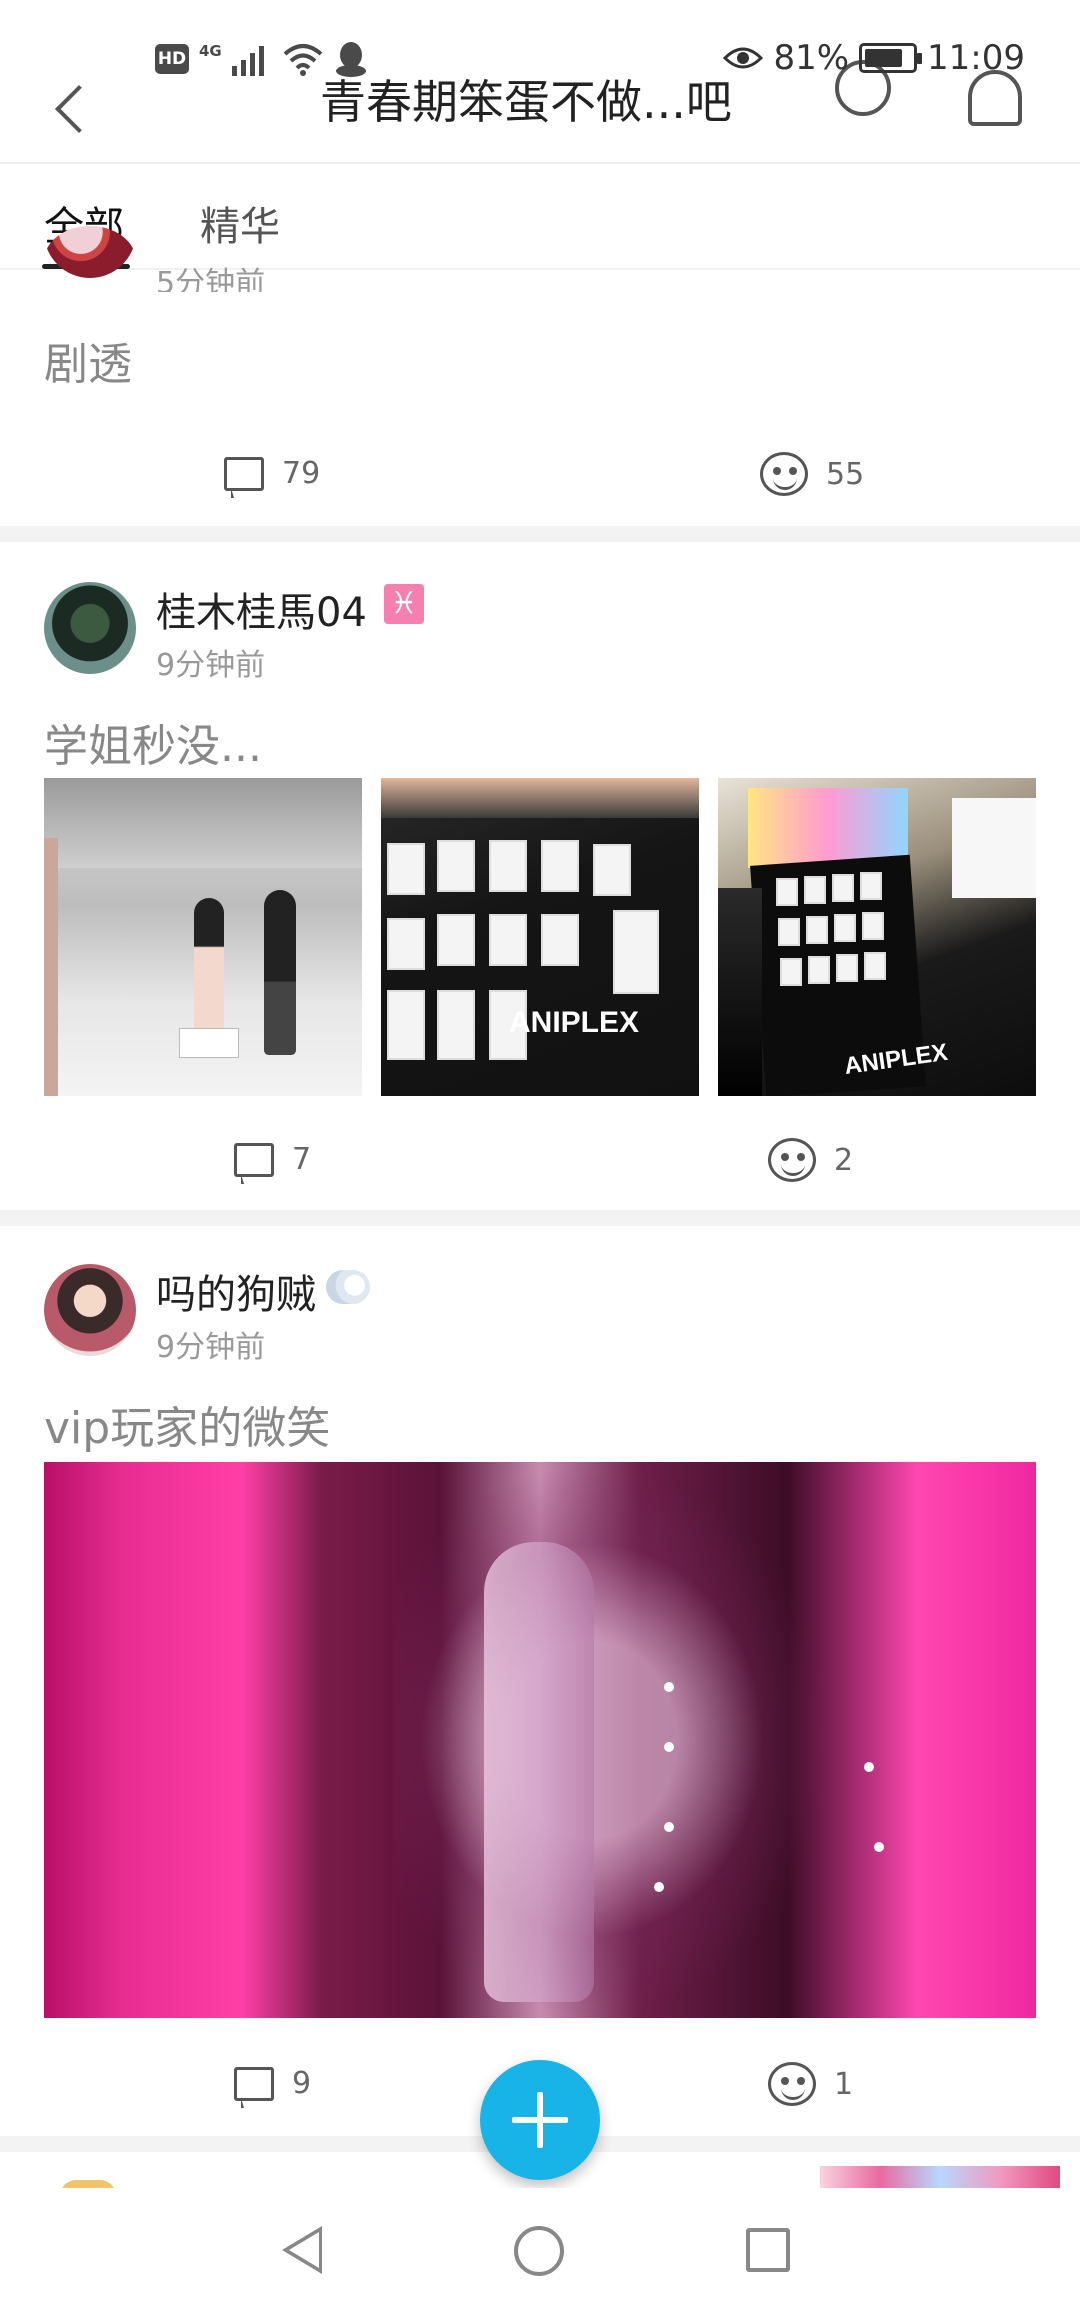 The width and height of the screenshot is (1080, 2310). I want to click on qq-icon, so click(350, 59).